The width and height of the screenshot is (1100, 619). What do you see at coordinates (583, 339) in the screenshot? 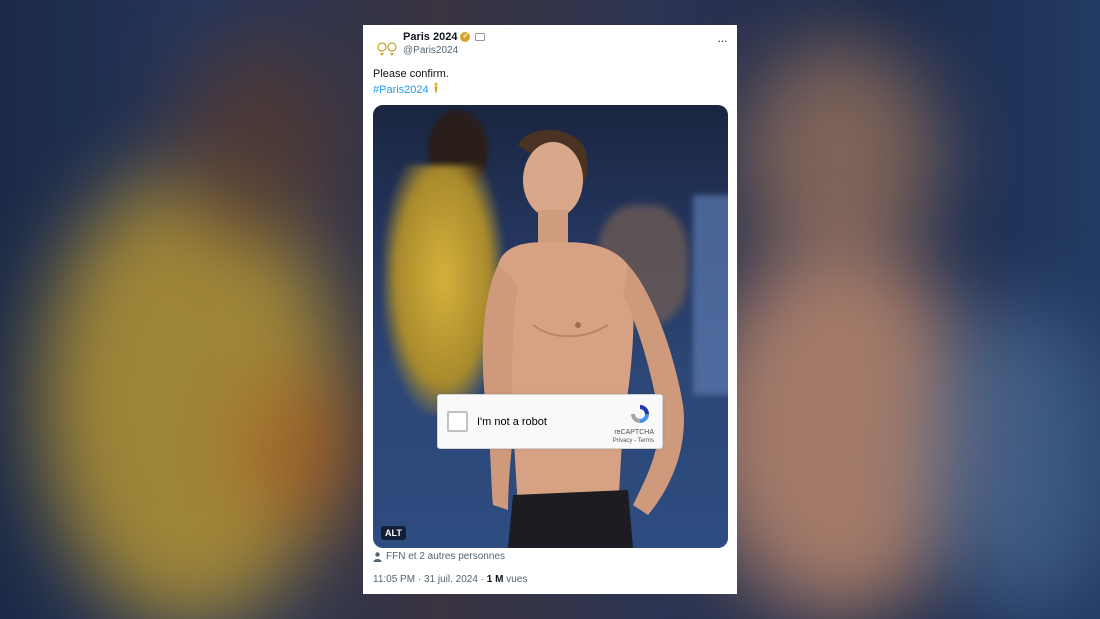
I see `swimmer-figure` at bounding box center [583, 339].